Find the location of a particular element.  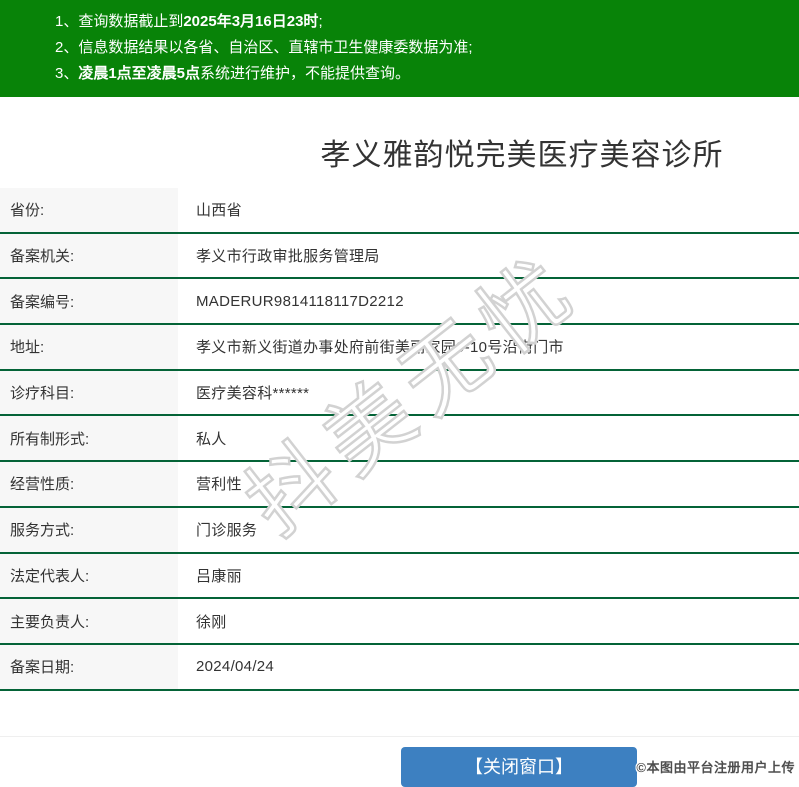

page-title: 孝义雅韵悦完美医疗美容诊所 is located at coordinates (522, 155).